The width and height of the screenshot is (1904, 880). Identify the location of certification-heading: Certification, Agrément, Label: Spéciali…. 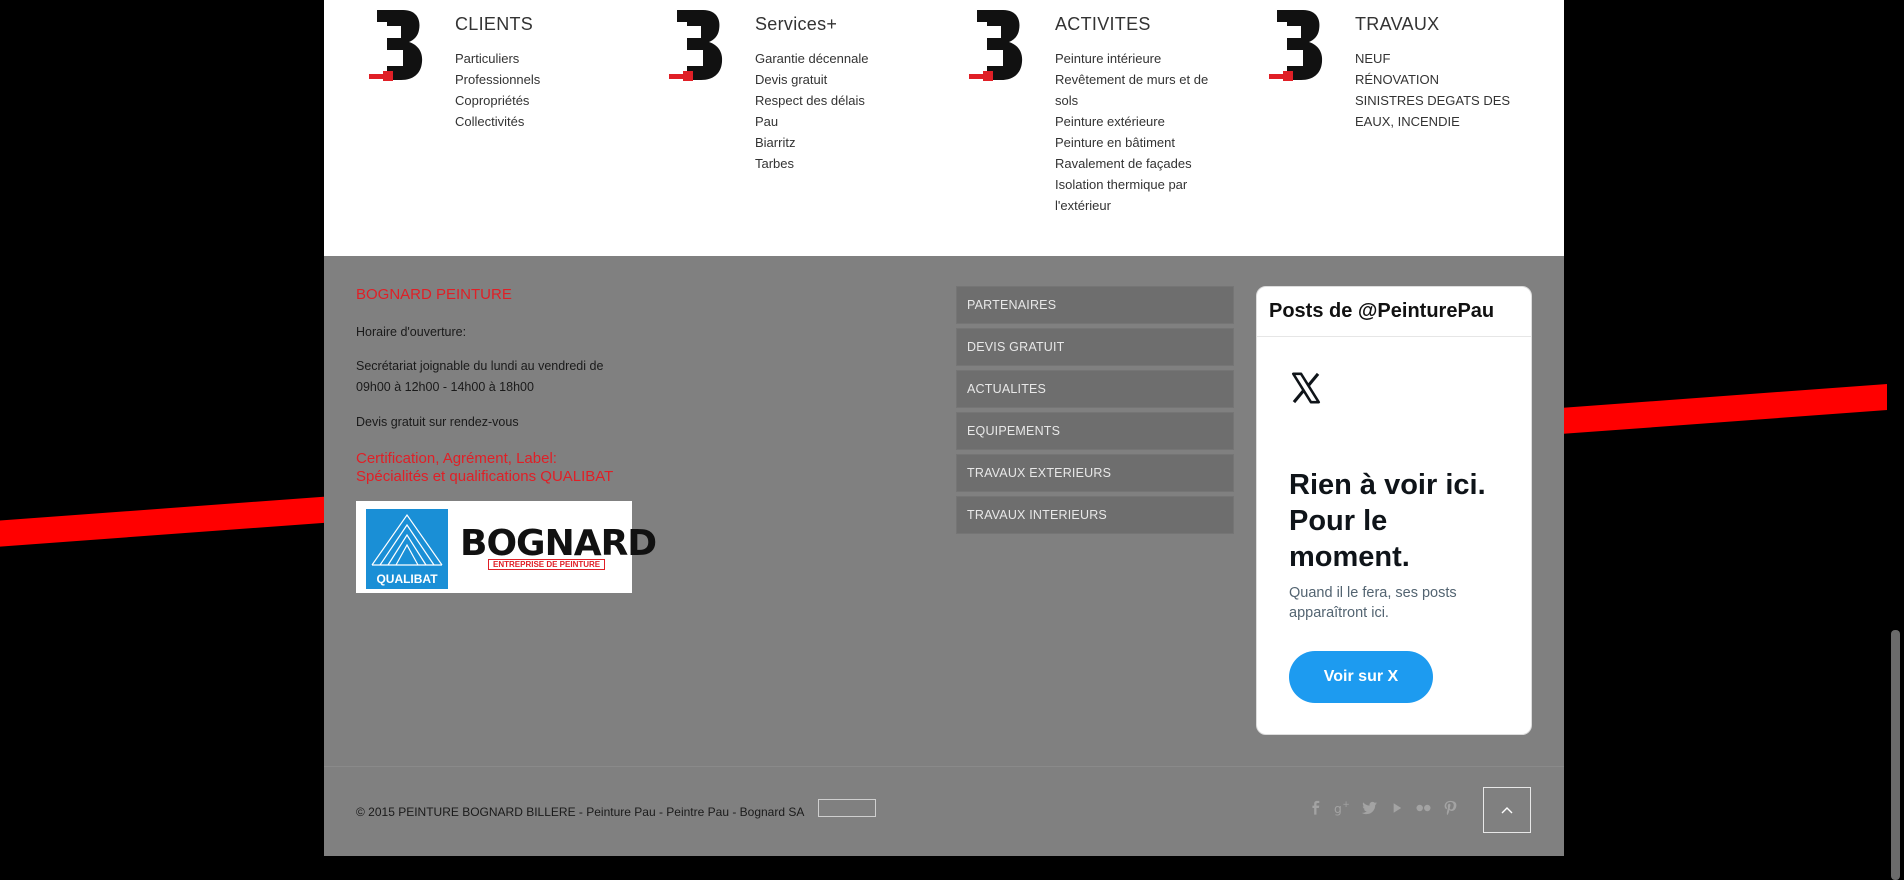
(484, 468).